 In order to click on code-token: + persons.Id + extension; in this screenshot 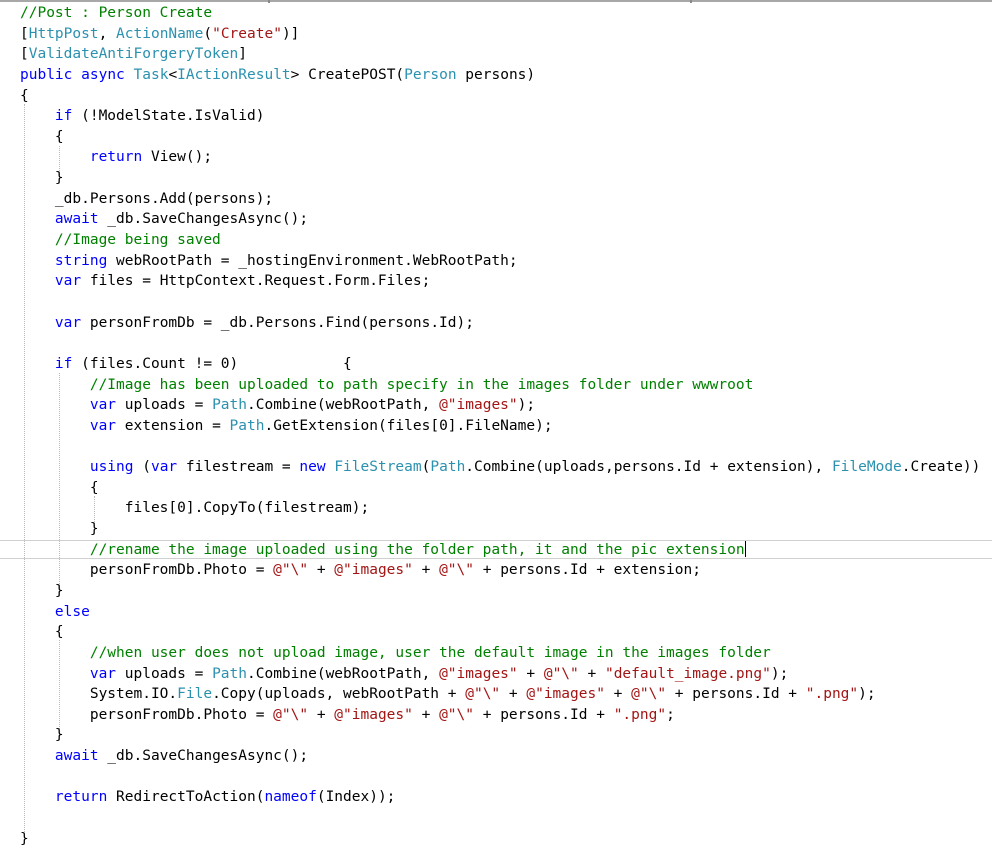, I will do `click(587, 570)`.